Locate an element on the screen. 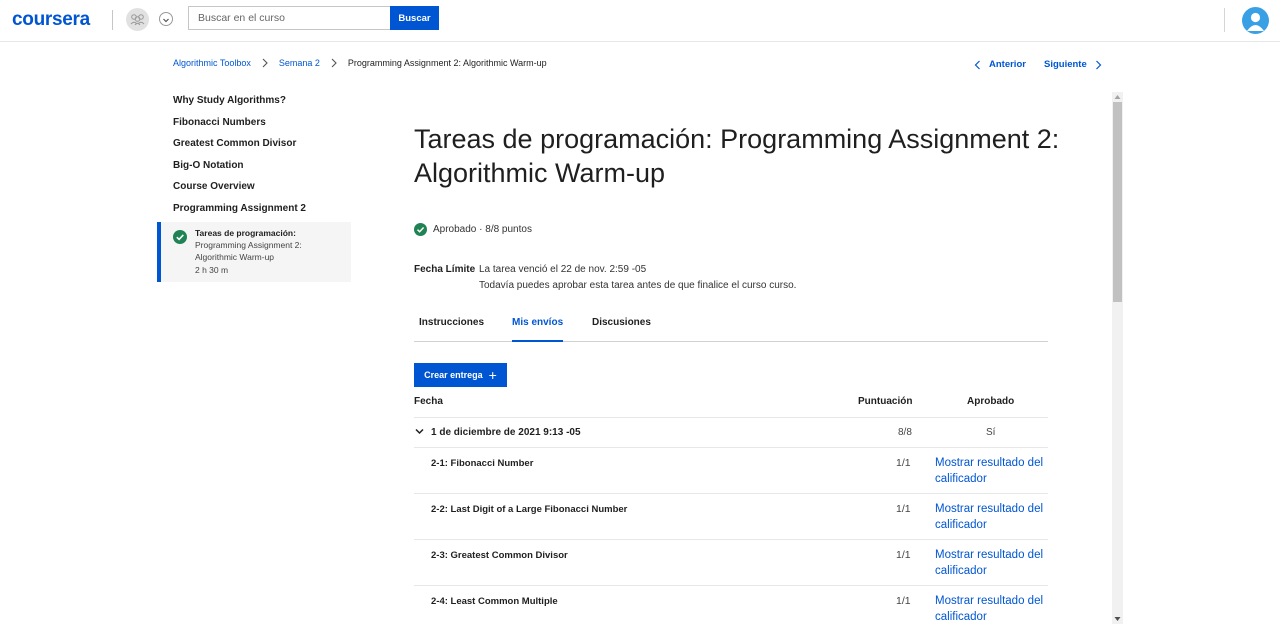 This screenshot has width=1280, height=632. scroll-up-arrow-icon is located at coordinates (1117, 97).